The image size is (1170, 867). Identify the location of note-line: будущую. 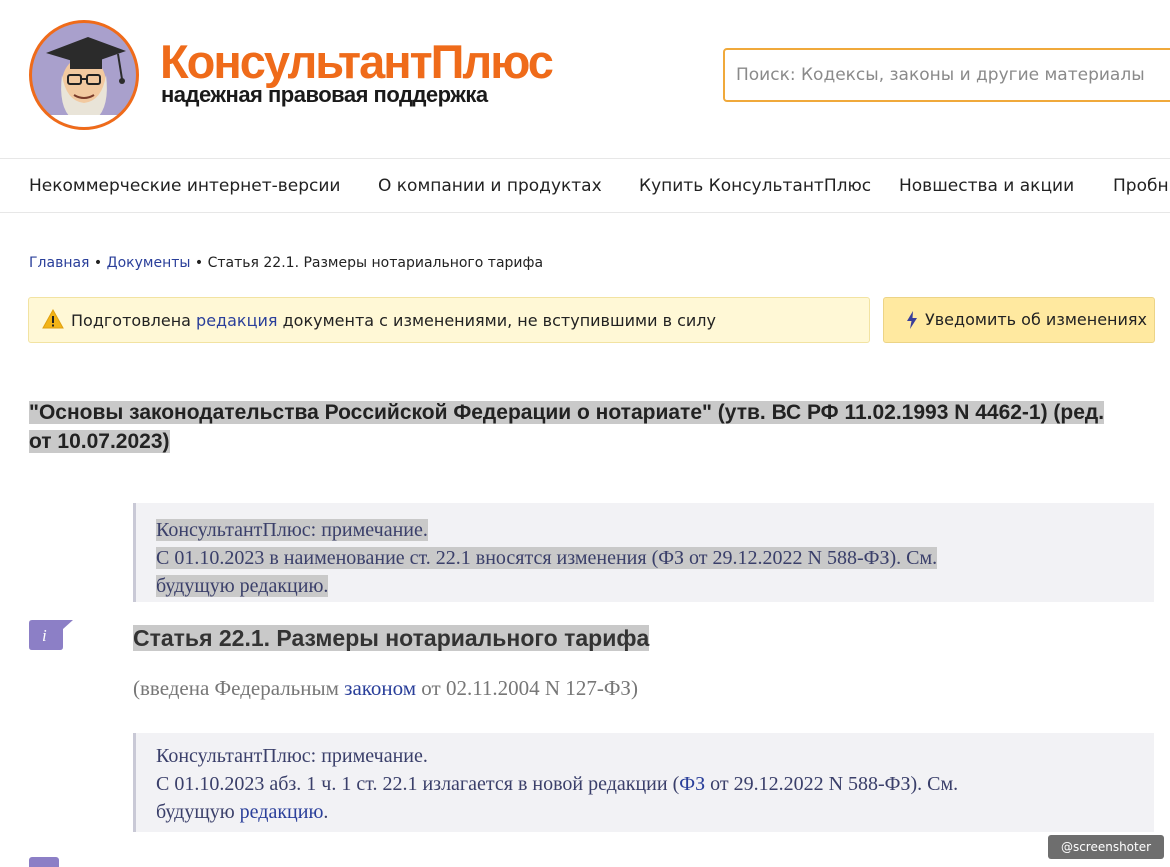
(198, 812).